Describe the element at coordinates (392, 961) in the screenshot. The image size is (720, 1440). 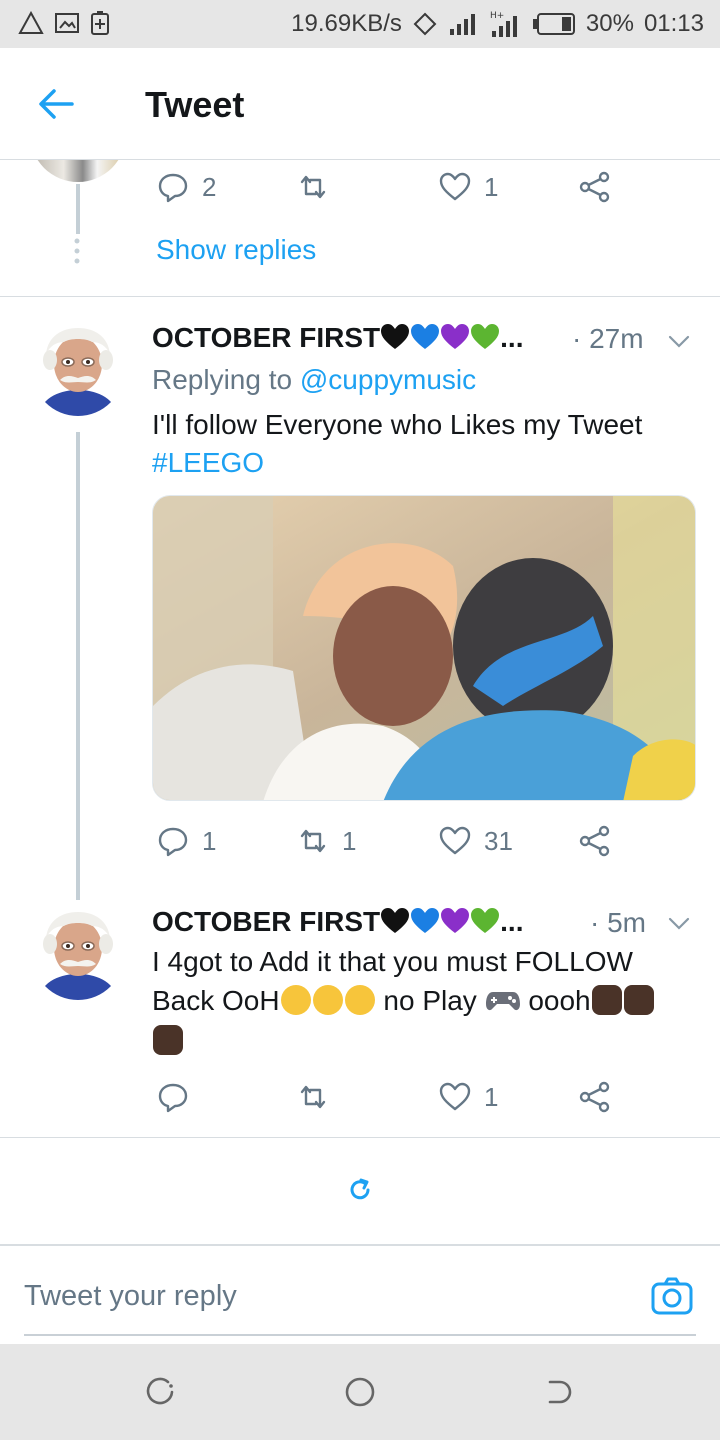
I see `tweet-text-line-1: I 4got to Add it that you must FOLLOW` at that location.